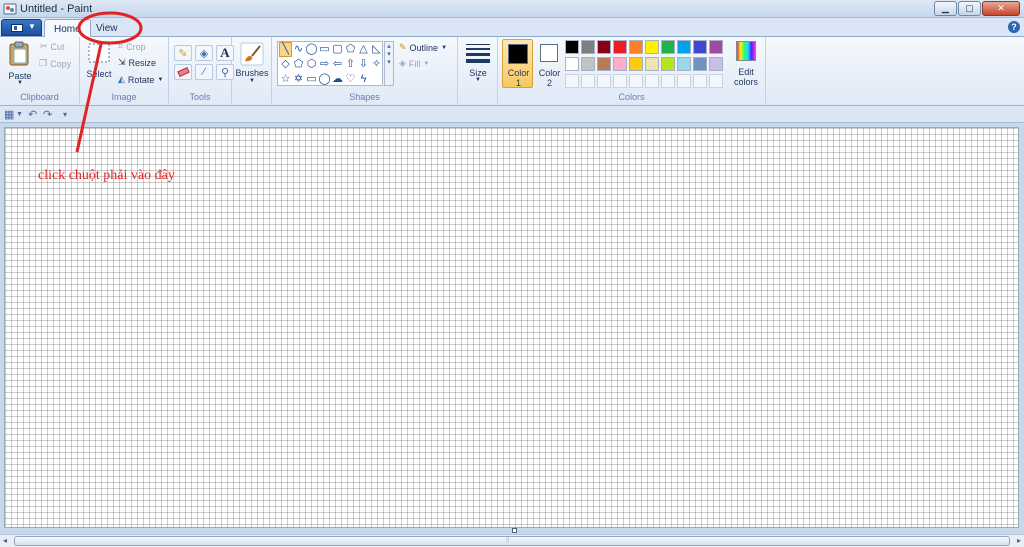 This screenshot has height=547, width=1024. What do you see at coordinates (32, 114) in the screenshot?
I see `undo-icon: ↶` at bounding box center [32, 114].